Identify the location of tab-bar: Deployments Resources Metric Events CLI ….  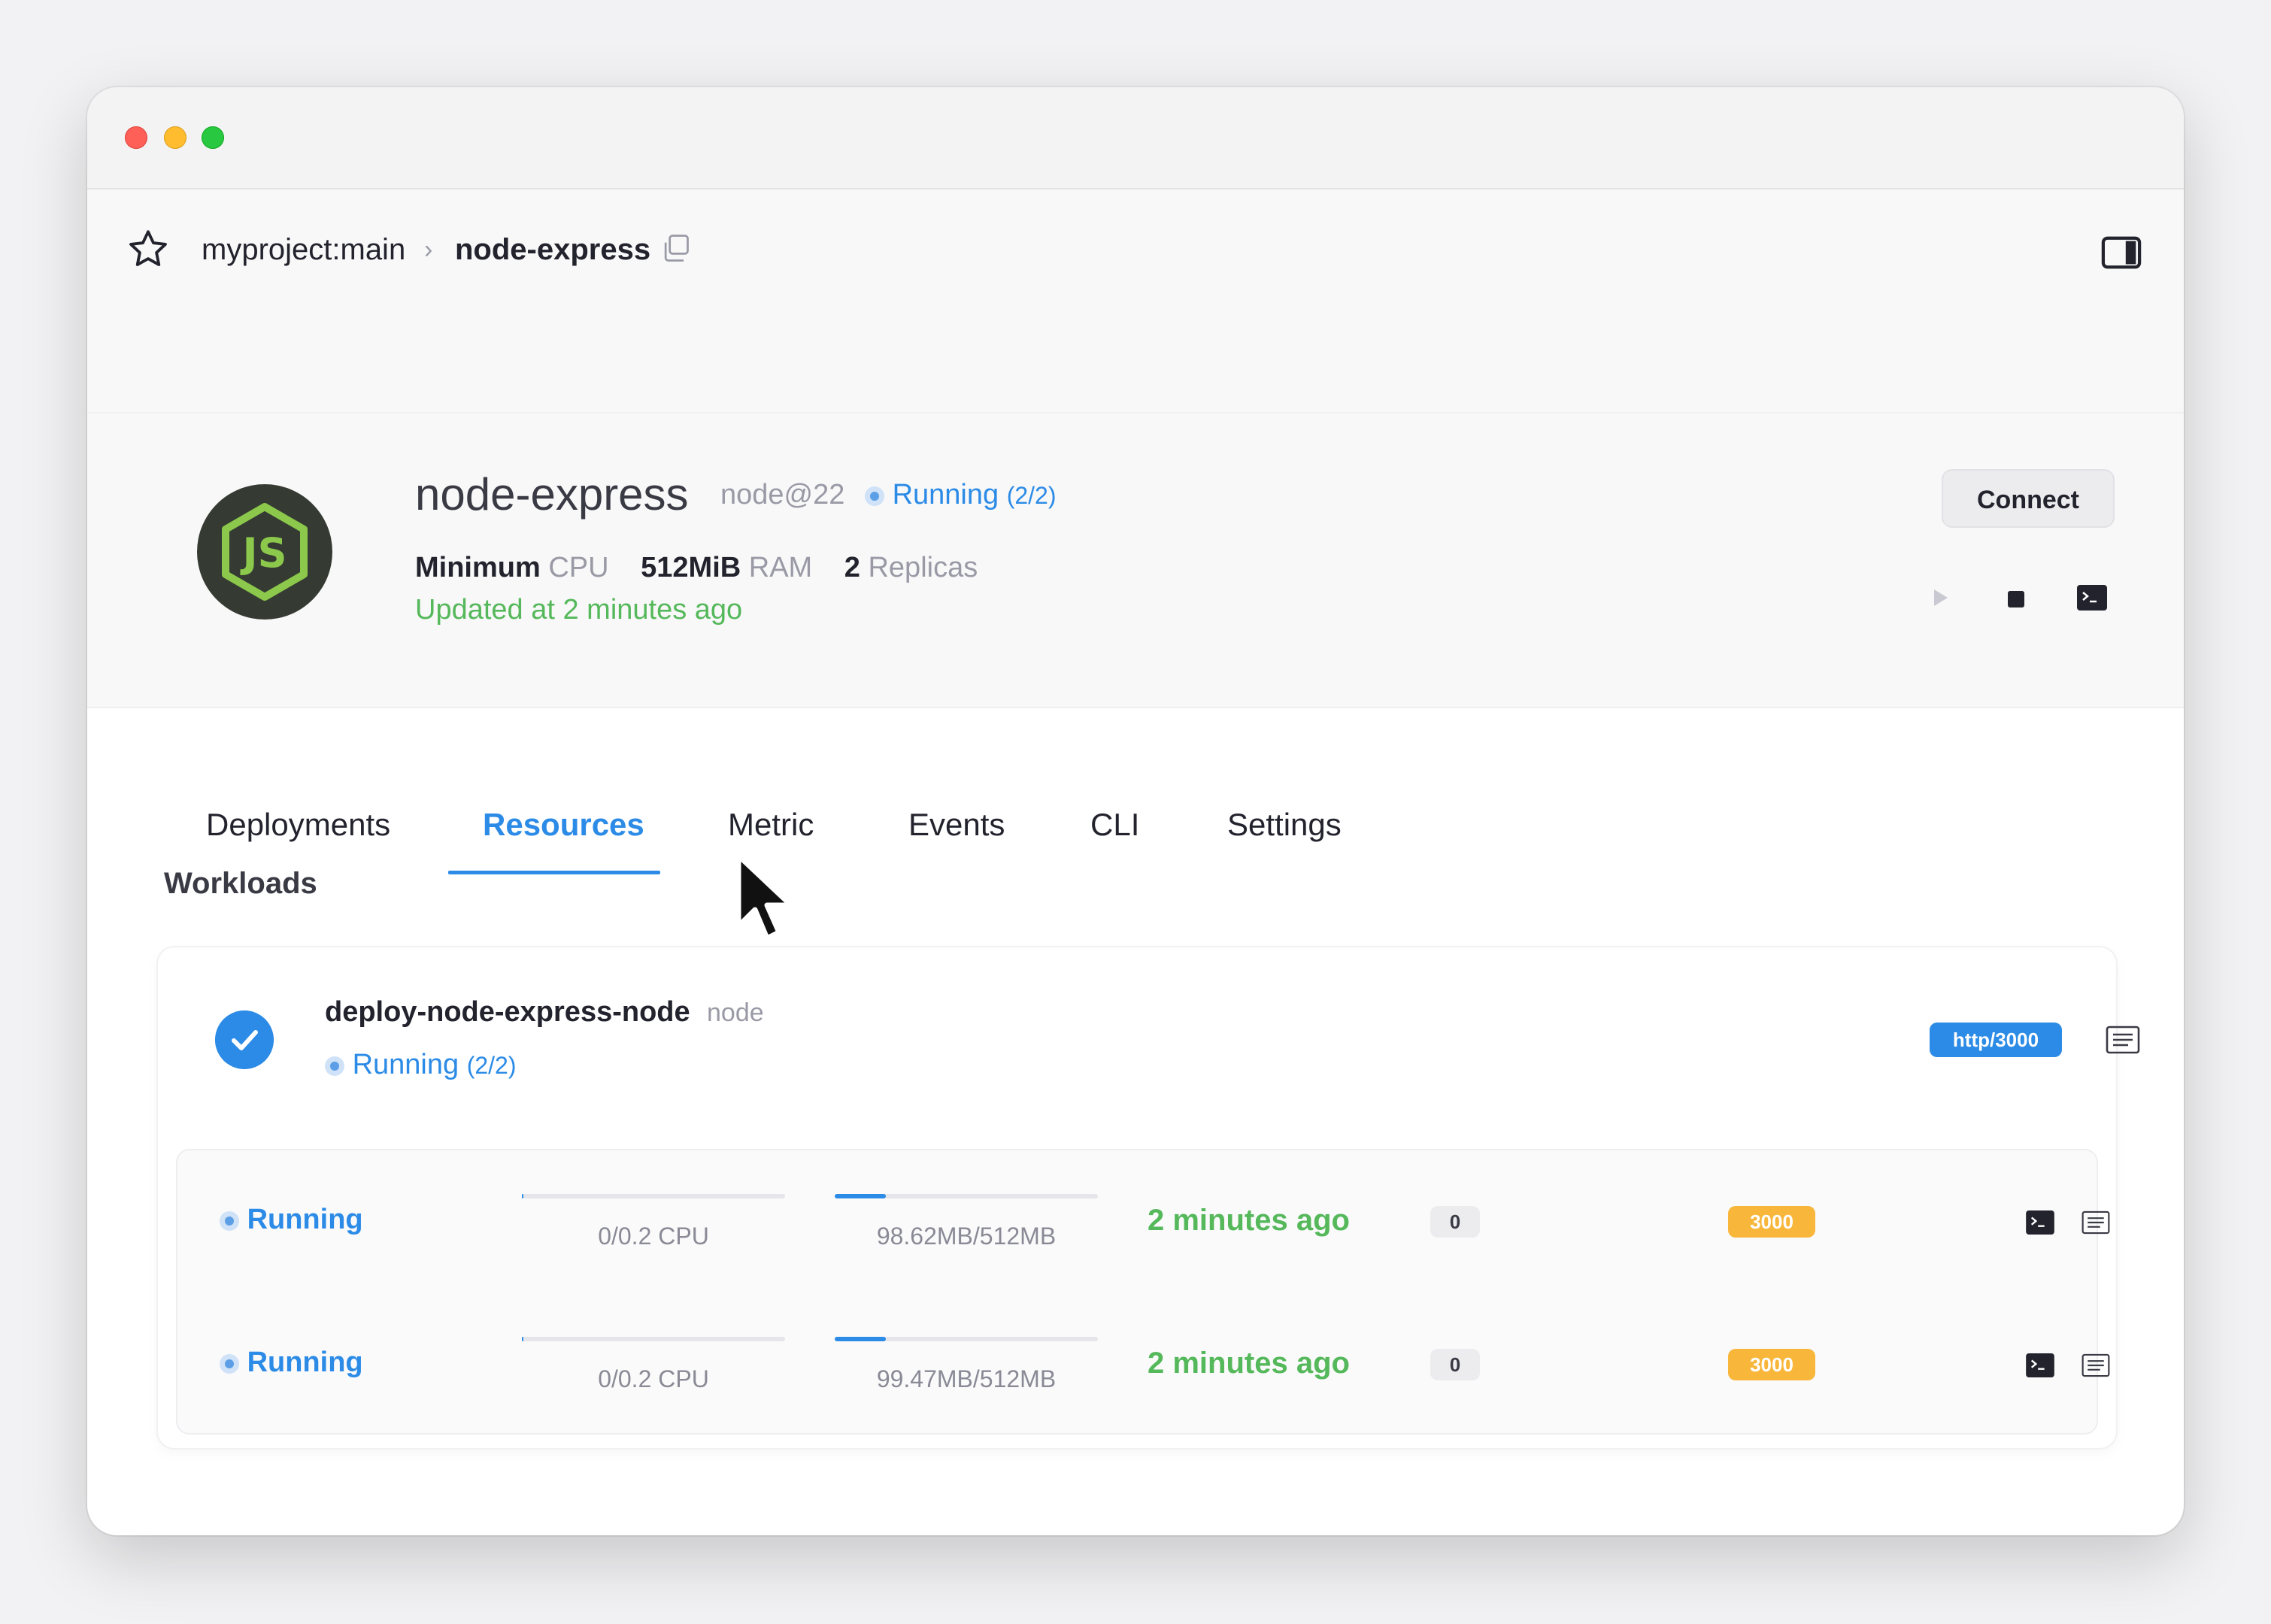
(1135, 793).